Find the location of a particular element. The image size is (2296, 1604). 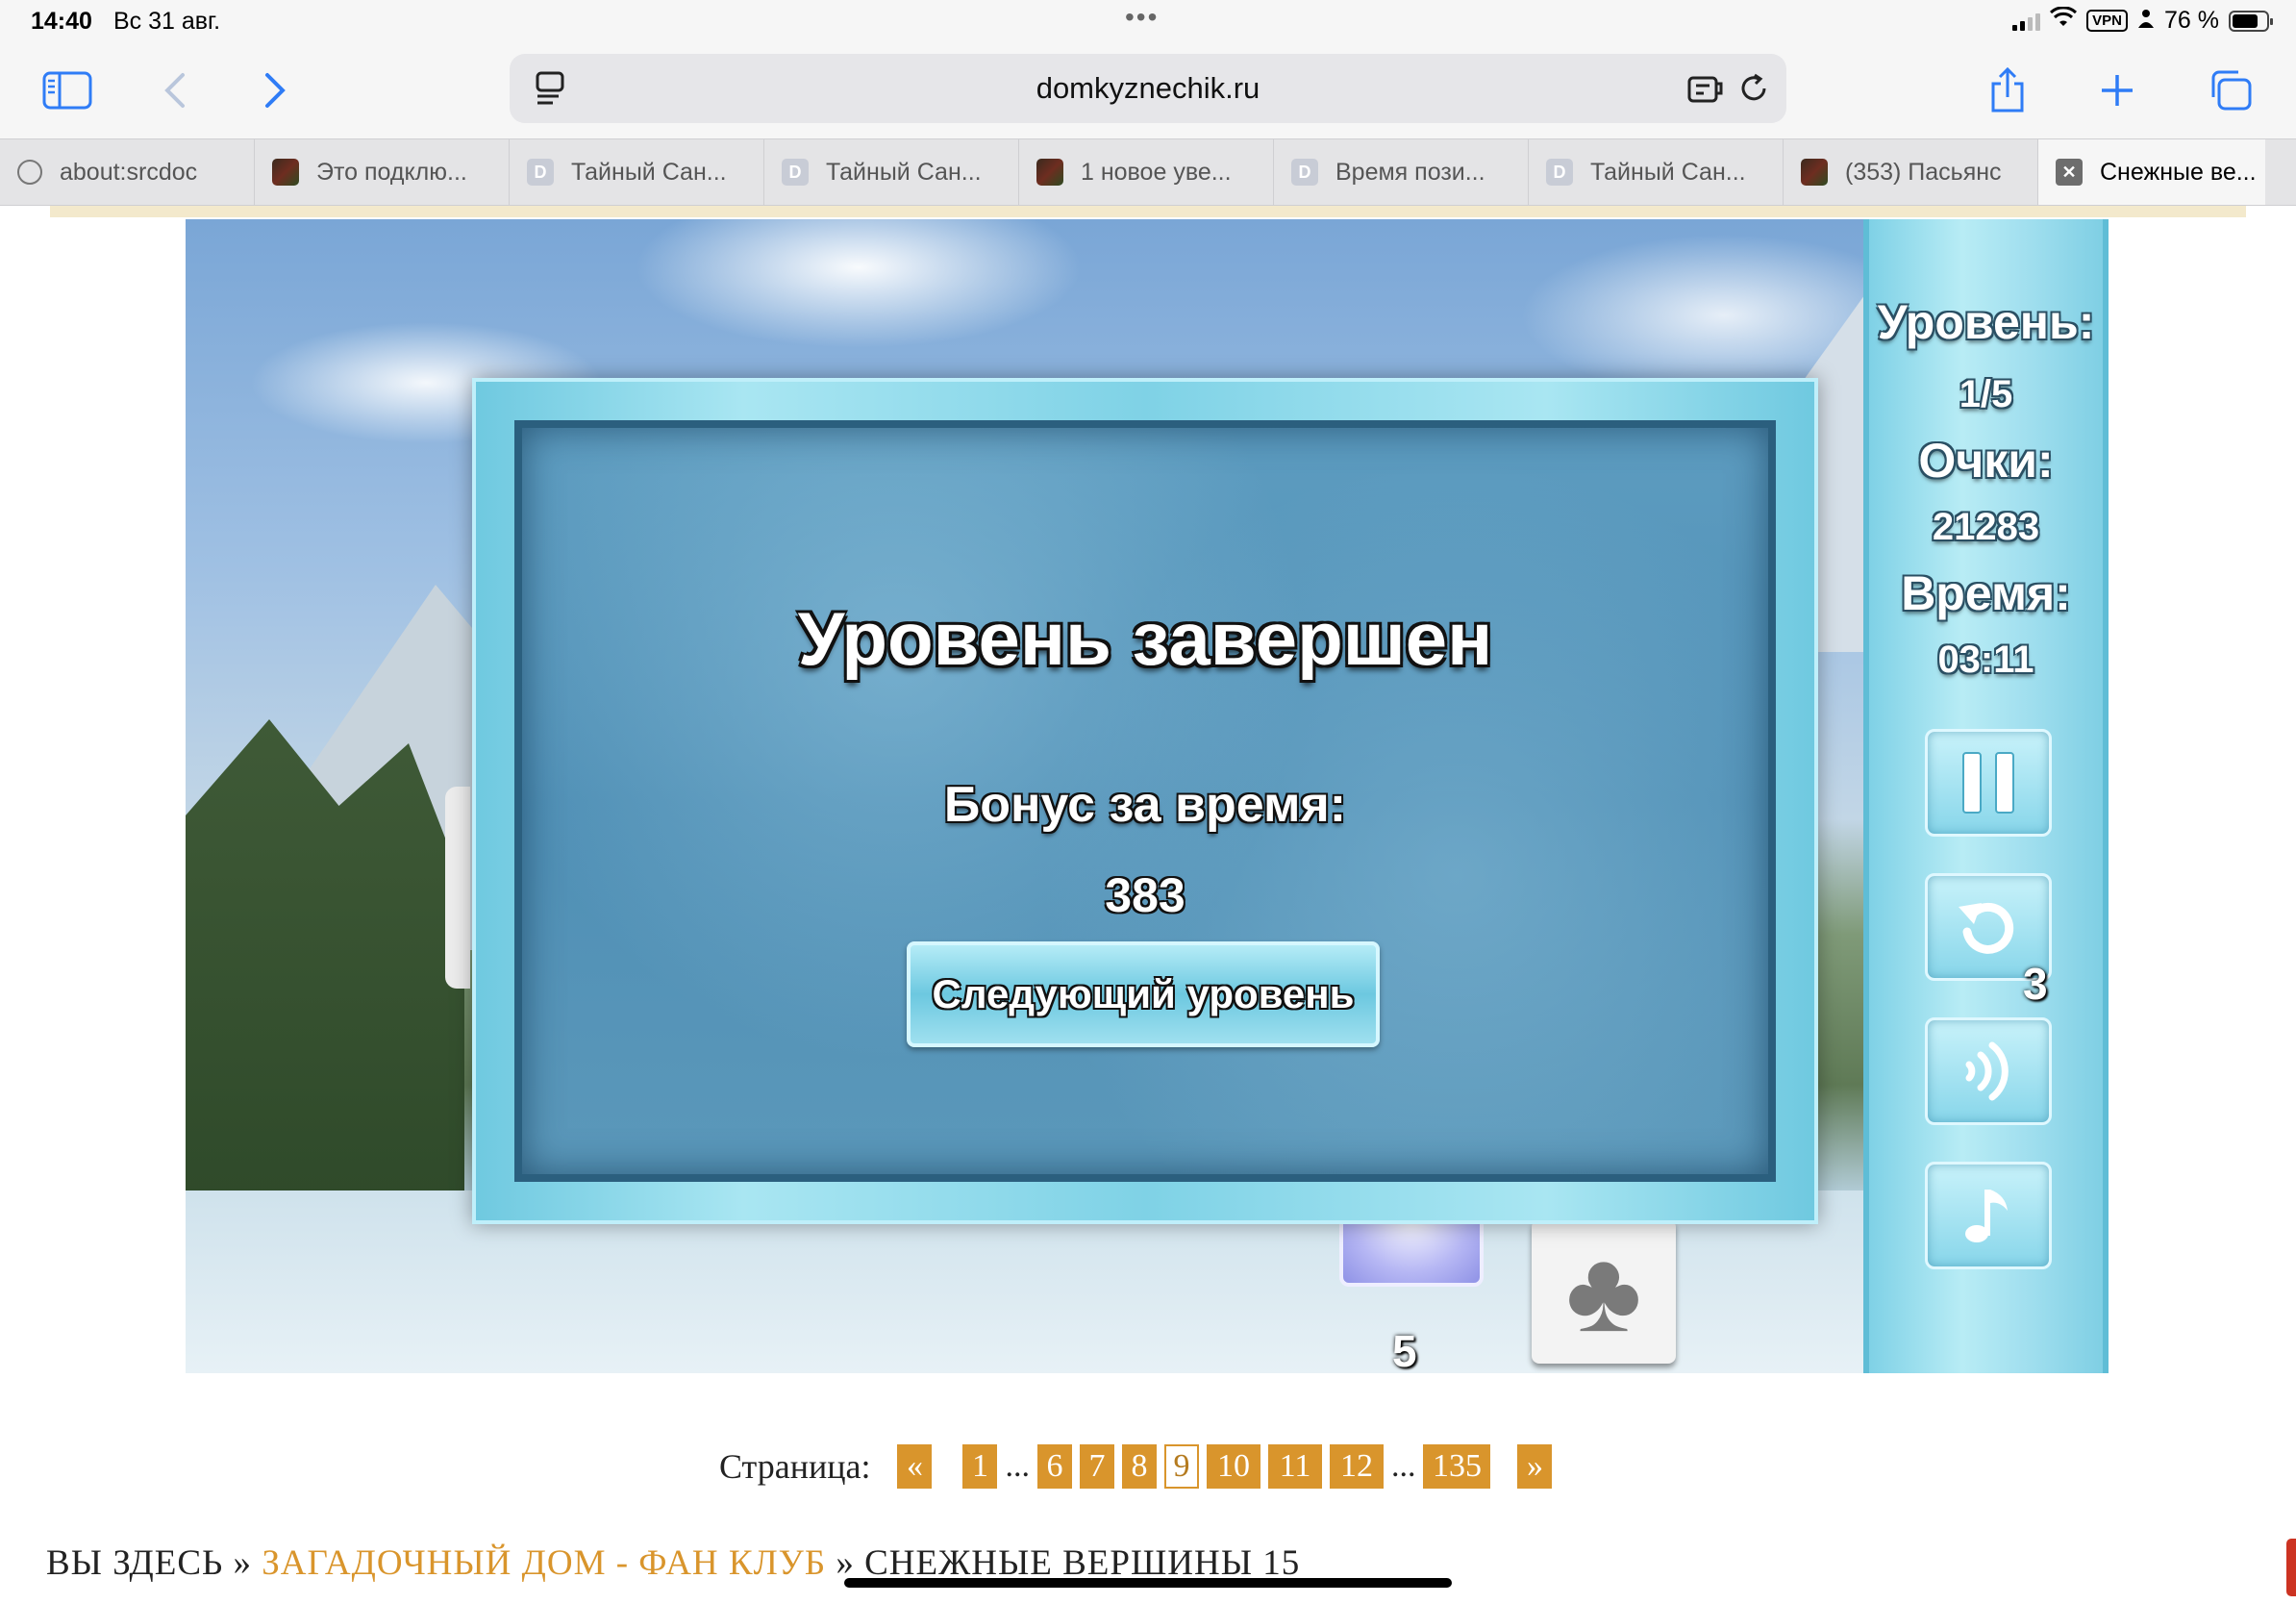

forest is located at coordinates (325, 959).